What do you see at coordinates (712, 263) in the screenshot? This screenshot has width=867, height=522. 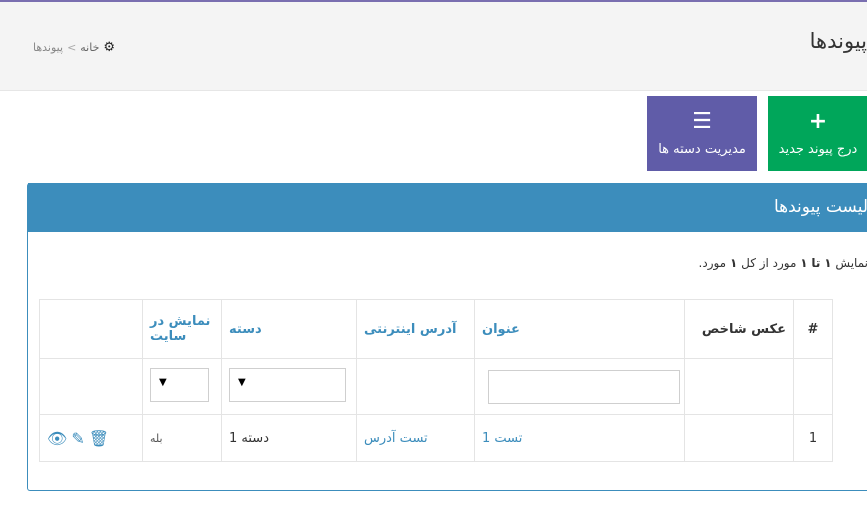 I see `summary-suffix: مورد.` at bounding box center [712, 263].